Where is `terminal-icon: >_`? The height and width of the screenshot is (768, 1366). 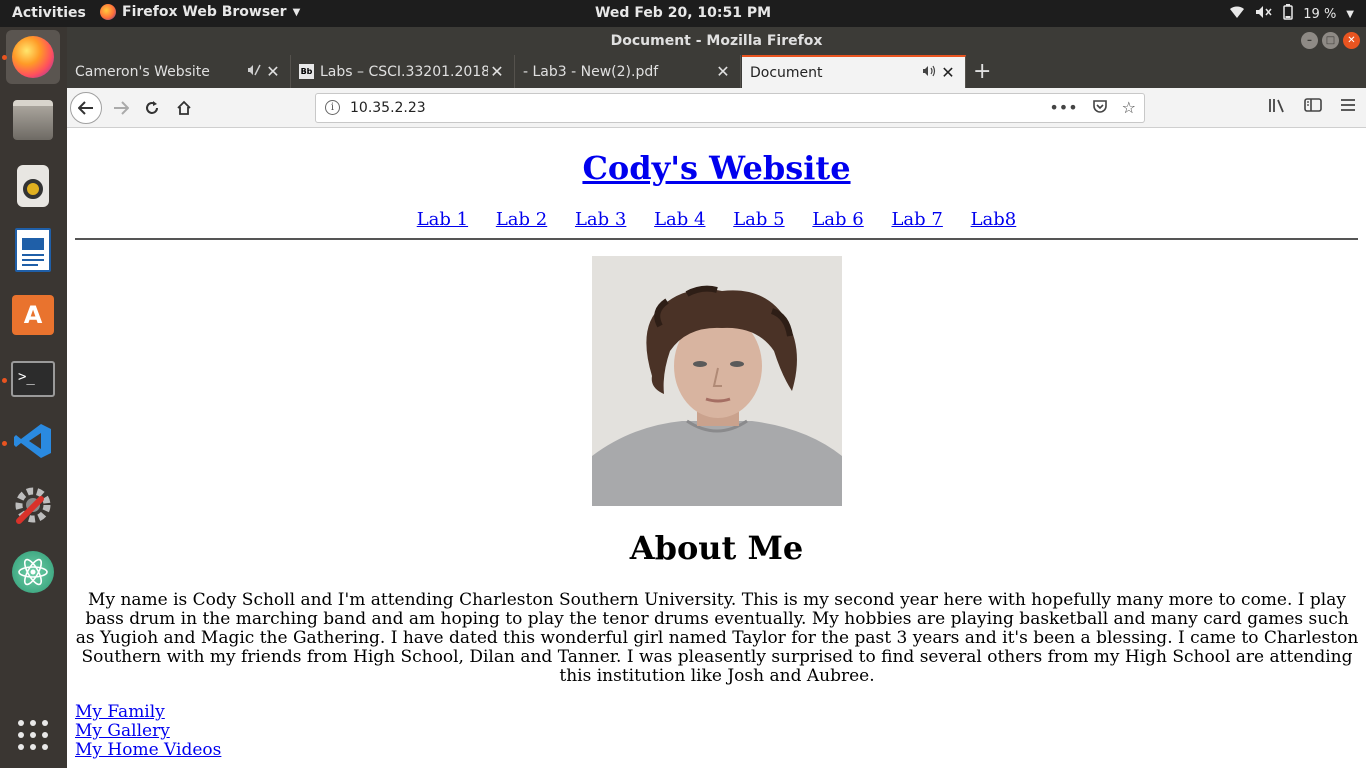 terminal-icon: >_ is located at coordinates (33, 379).